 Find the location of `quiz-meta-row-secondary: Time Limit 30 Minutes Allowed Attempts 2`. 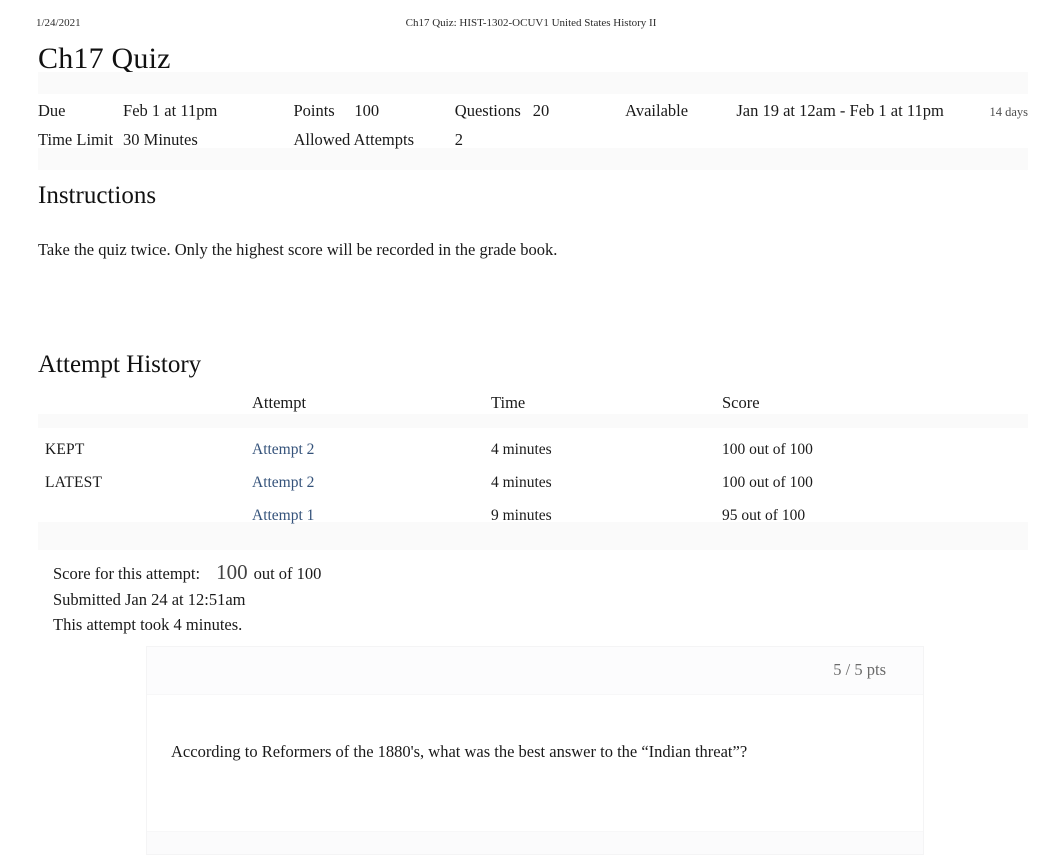

quiz-meta-row-secondary: Time Limit 30 Minutes Allowed Attempts 2 is located at coordinates (533, 139).